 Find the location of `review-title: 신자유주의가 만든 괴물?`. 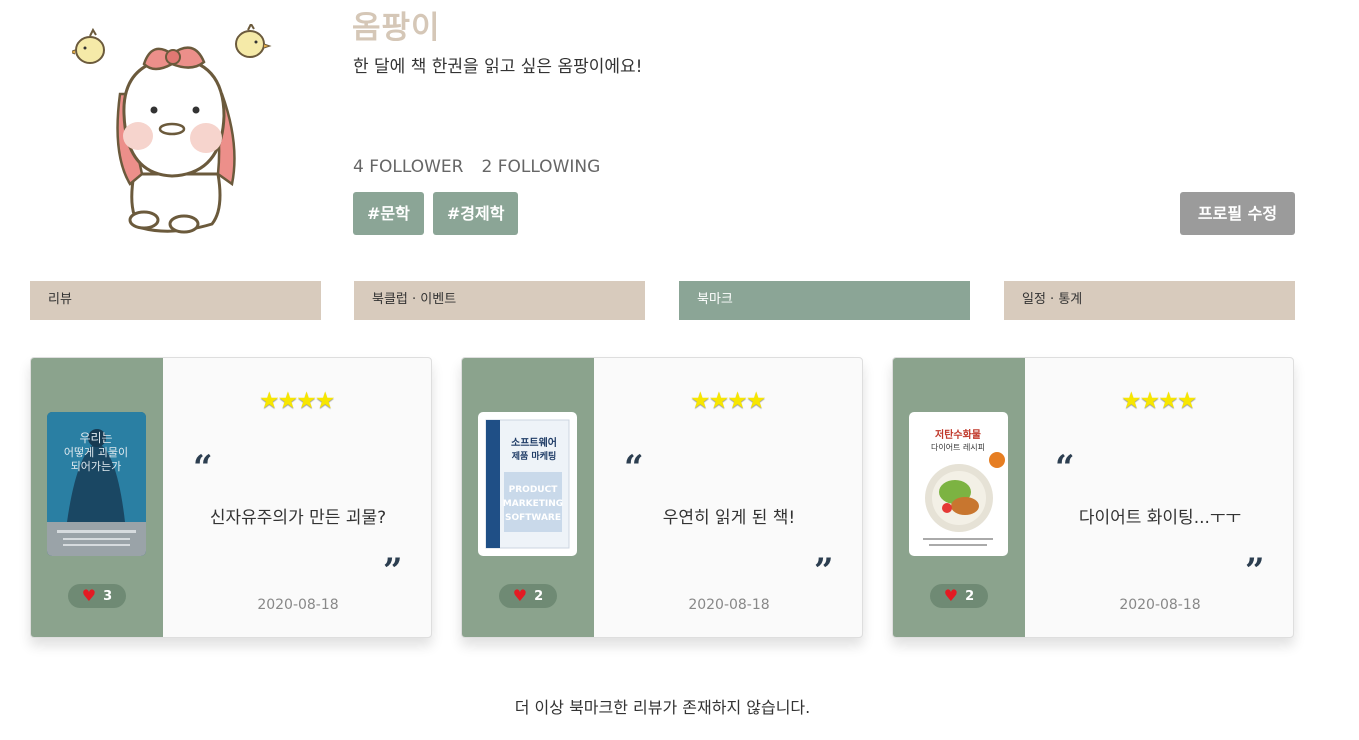

review-title: 신자유주의가 만든 괴물? is located at coordinates (297, 515).